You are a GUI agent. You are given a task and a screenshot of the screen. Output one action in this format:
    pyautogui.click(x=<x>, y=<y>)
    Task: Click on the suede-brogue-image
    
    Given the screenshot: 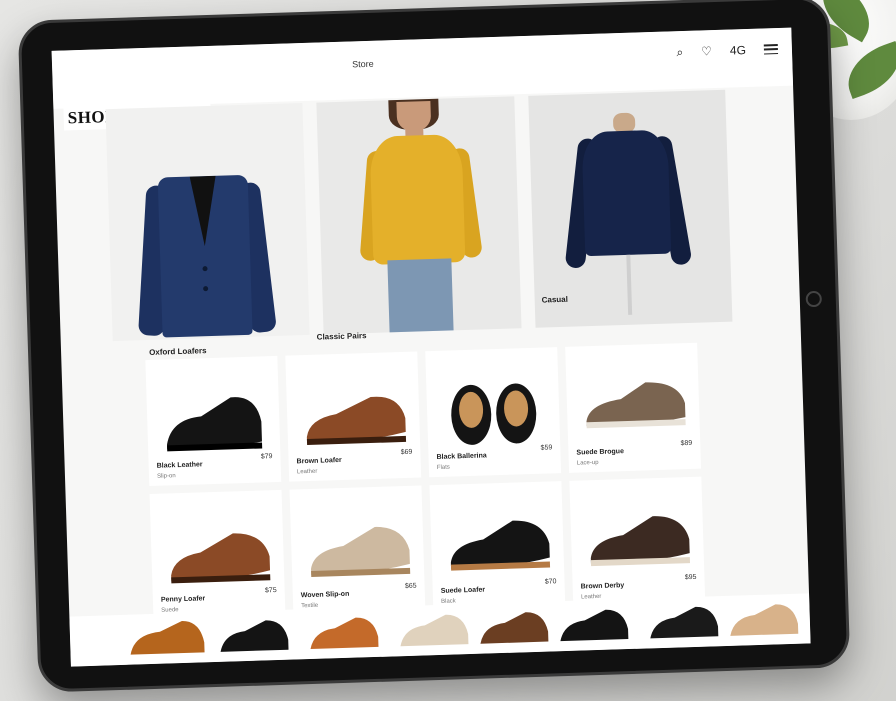 What is the action you would take?
    pyautogui.click(x=636, y=405)
    